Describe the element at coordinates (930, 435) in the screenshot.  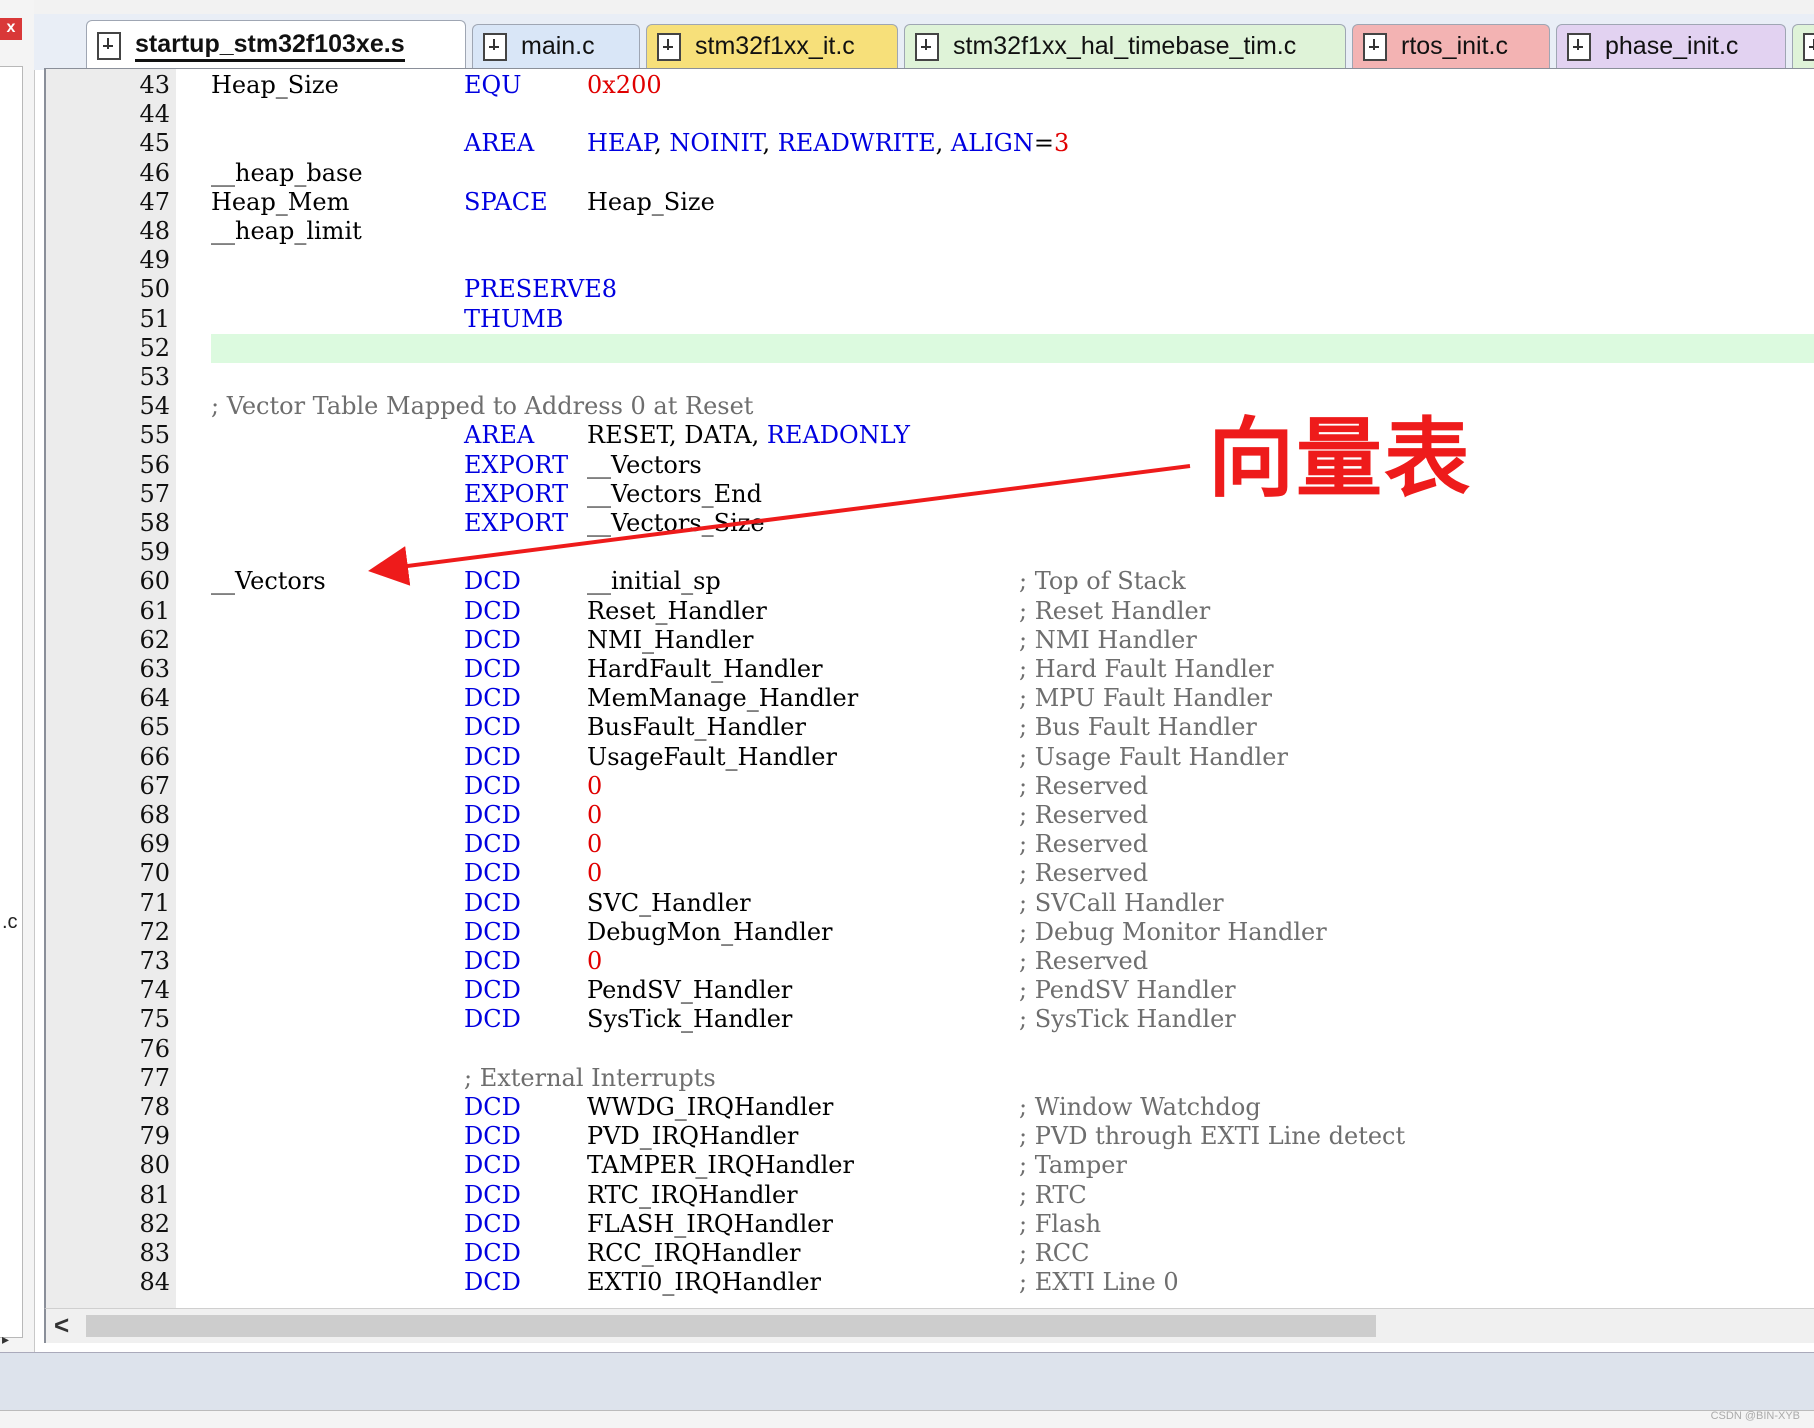
I see `code-line: 55 AREA RESET, DATA, READONLY` at that location.